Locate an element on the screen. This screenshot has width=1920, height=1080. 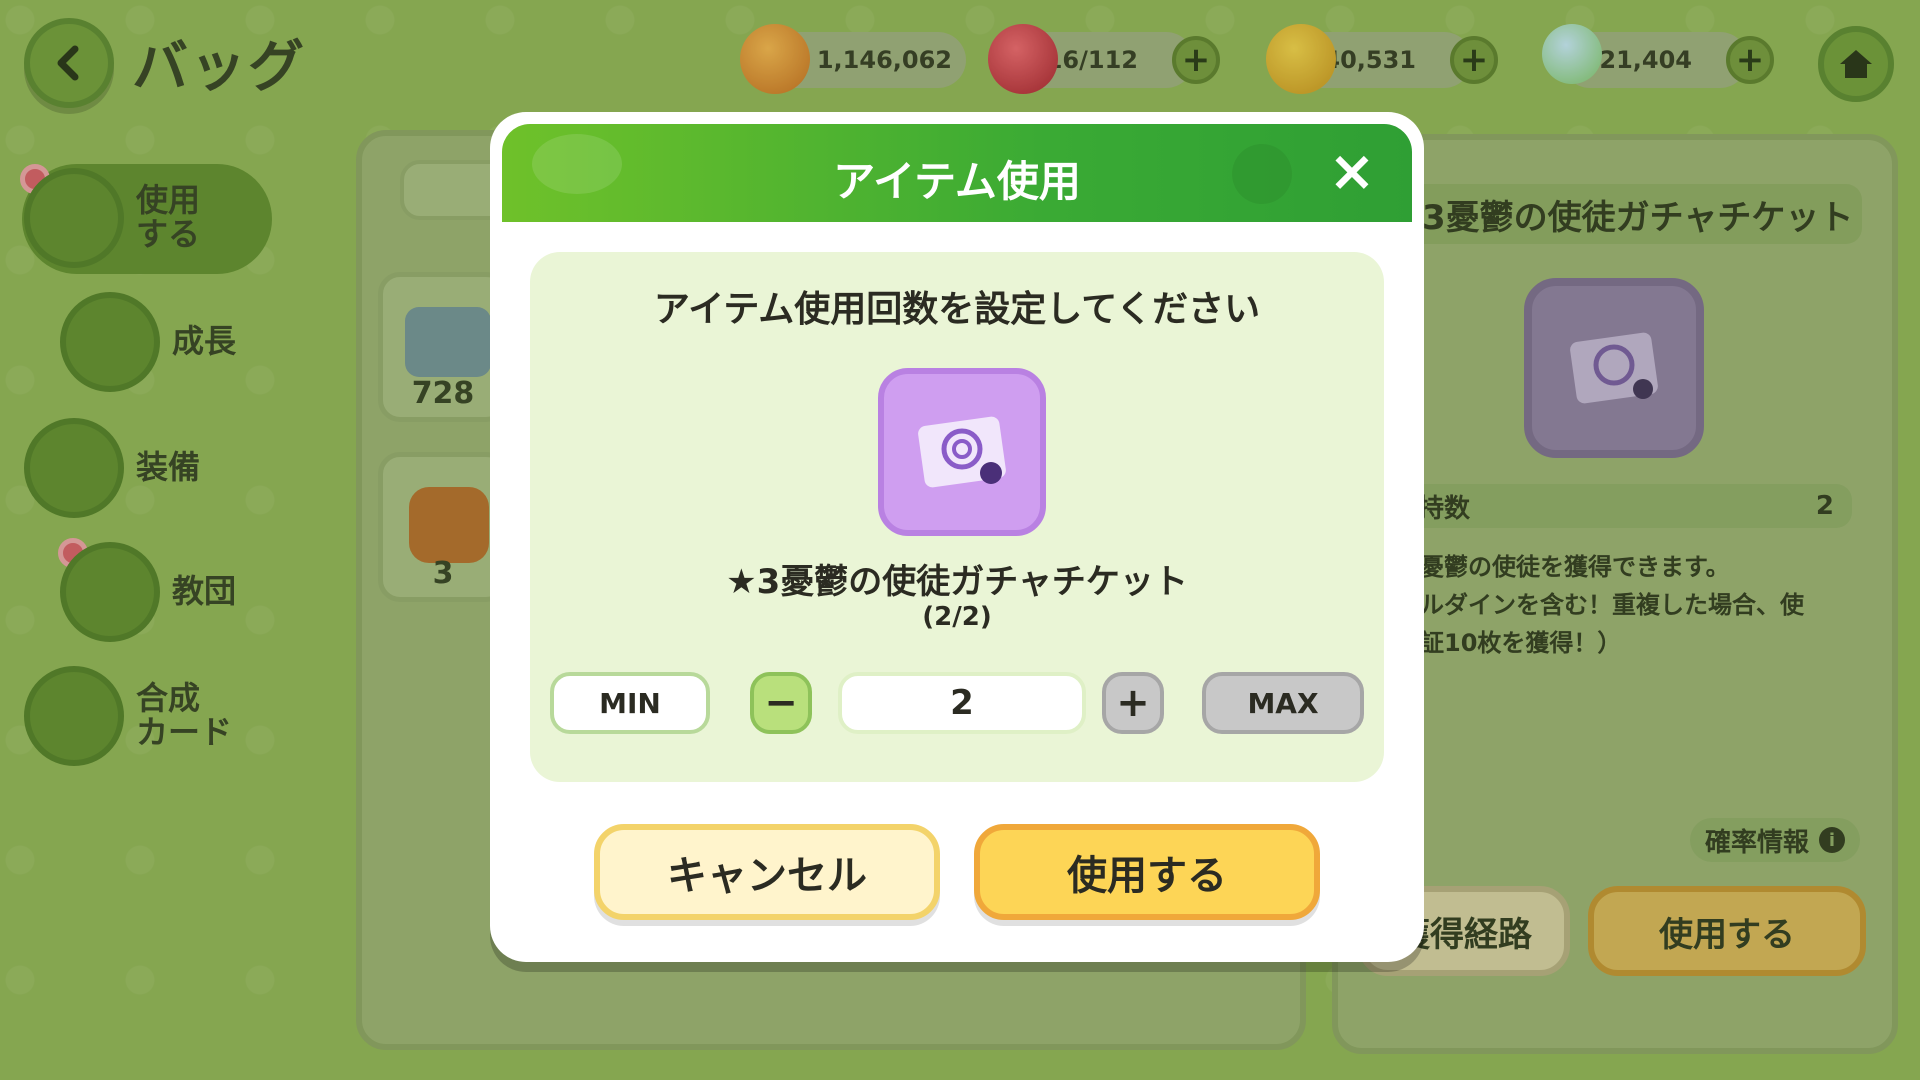
cancel-button: キャンセル is located at coordinates (767, 872).